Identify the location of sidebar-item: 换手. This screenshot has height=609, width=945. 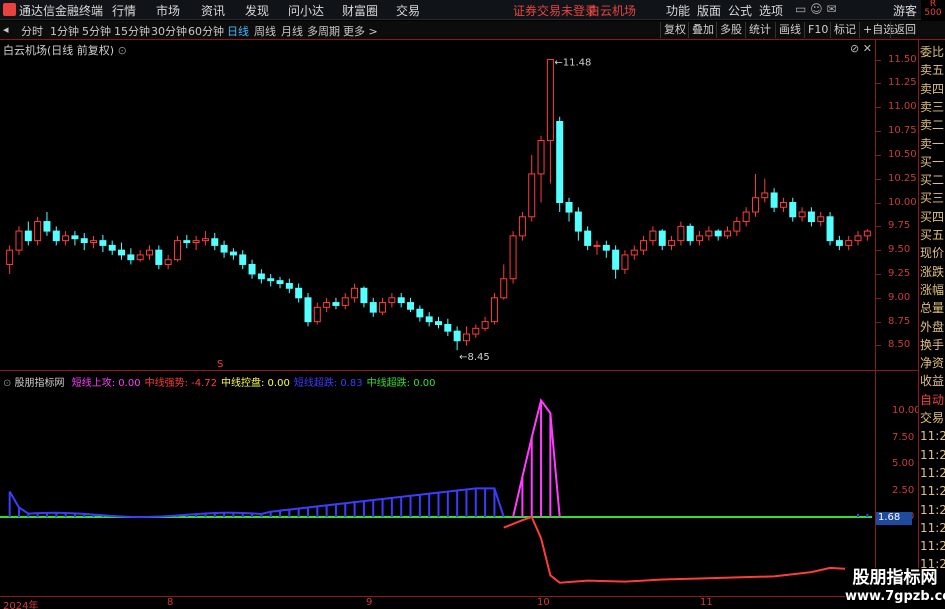
(932, 345).